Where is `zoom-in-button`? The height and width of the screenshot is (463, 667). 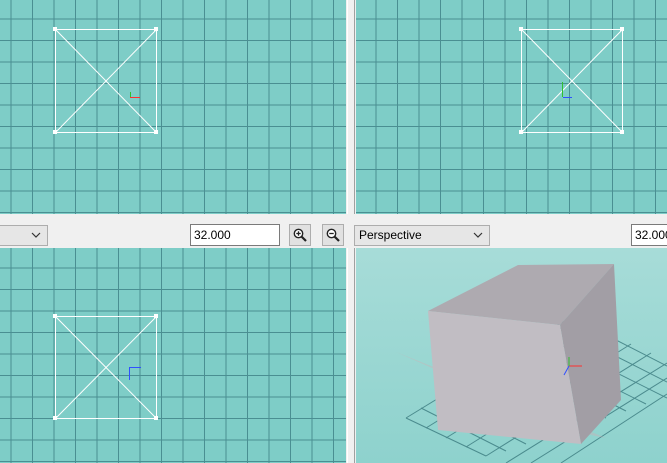 zoom-in-button is located at coordinates (300, 235).